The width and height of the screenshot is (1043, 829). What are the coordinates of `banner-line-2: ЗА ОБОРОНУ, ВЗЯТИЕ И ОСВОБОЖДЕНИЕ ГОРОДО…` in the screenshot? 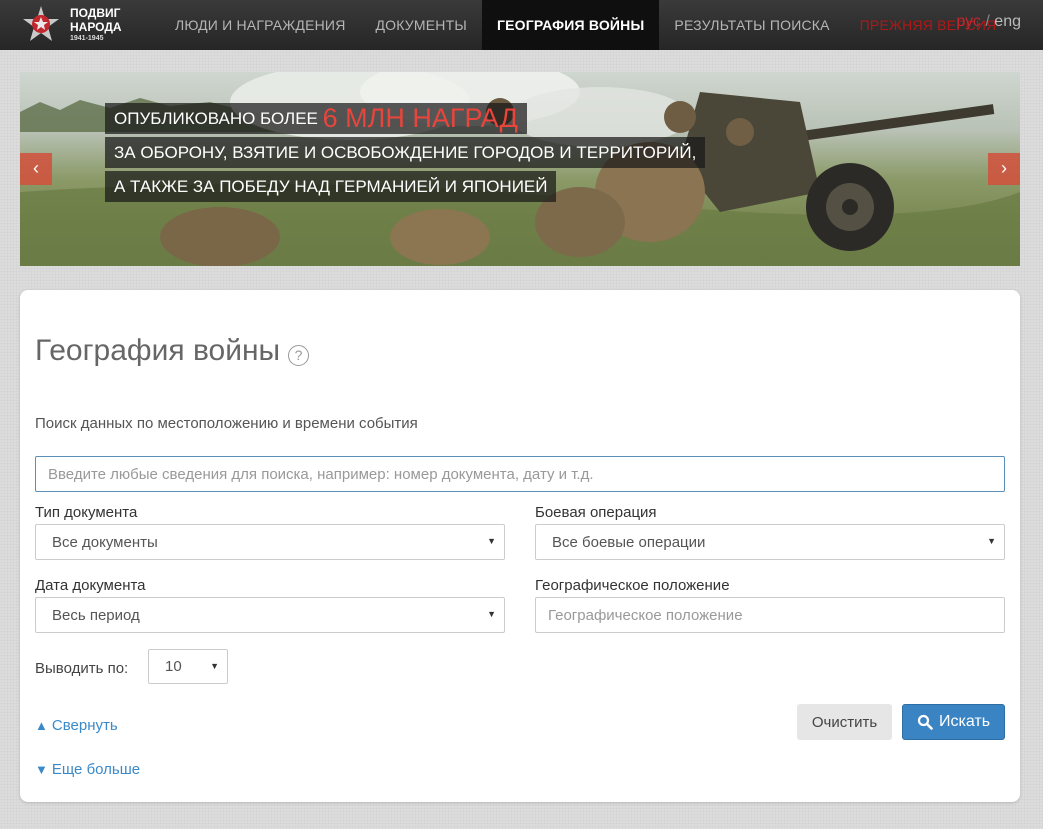 It's located at (405, 152).